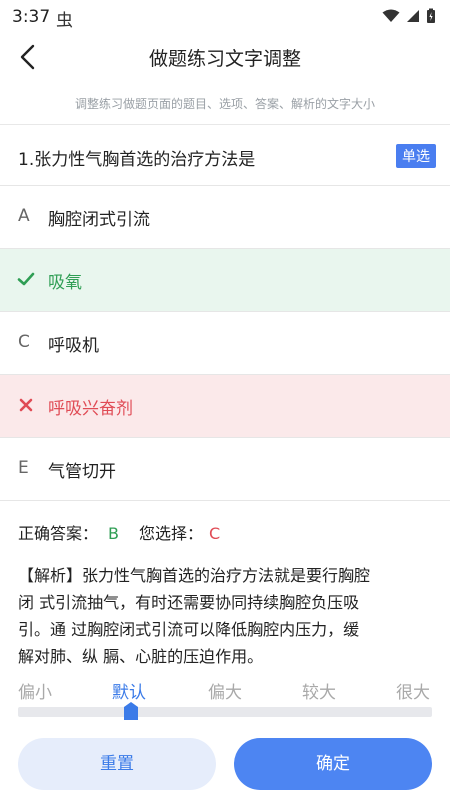  Describe the element at coordinates (225, 280) in the screenshot. I see `option-b: 吸氧` at that location.